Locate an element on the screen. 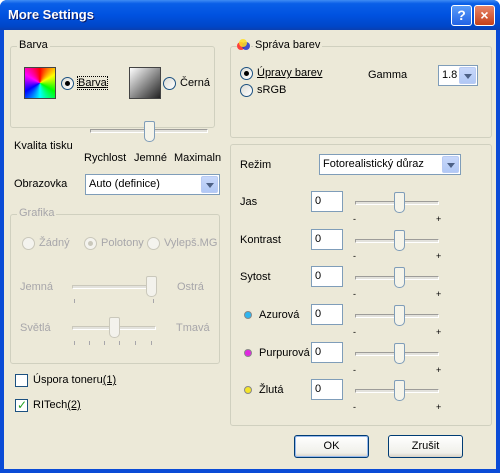 The height and width of the screenshot is (473, 500). toner-save-label: Úspora toneru(1) is located at coordinates (74, 380).